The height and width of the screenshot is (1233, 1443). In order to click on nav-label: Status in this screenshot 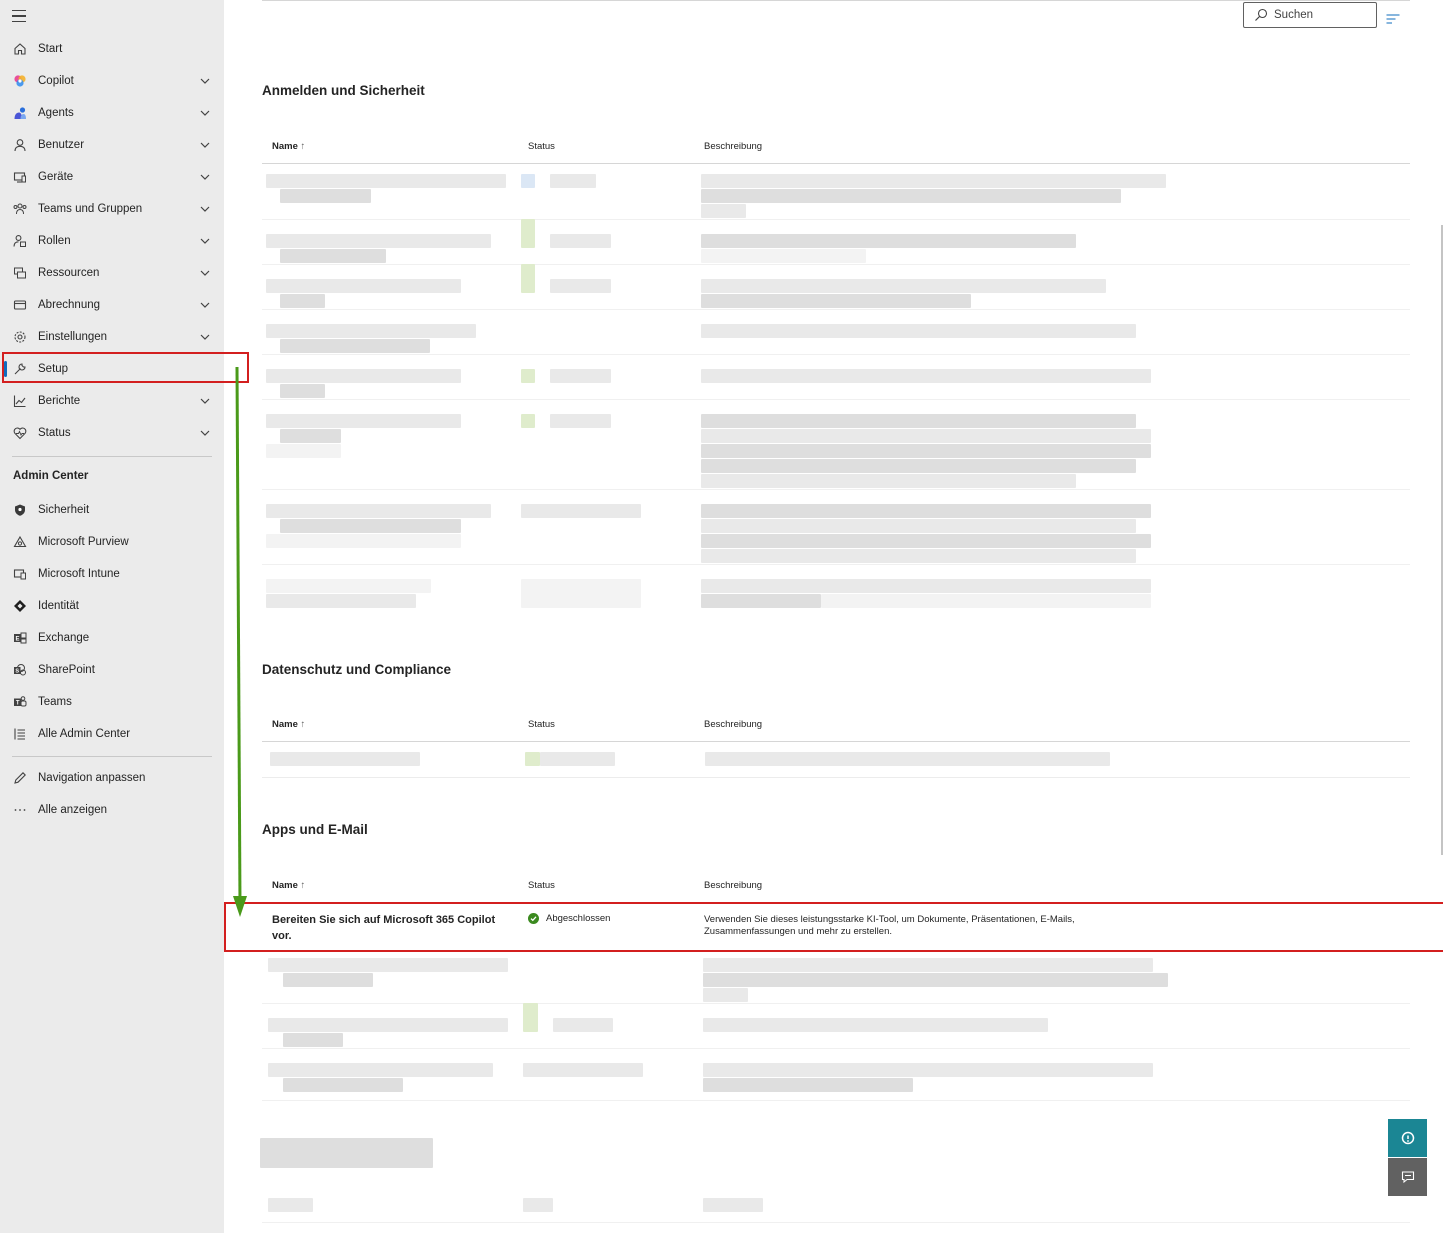, I will do `click(54, 433)`.